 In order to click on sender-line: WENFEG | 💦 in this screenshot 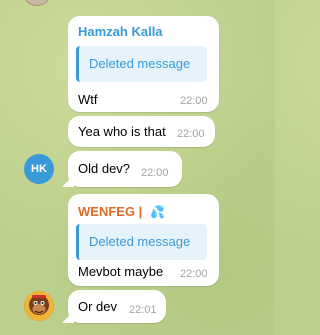, I will do `click(121, 212)`.